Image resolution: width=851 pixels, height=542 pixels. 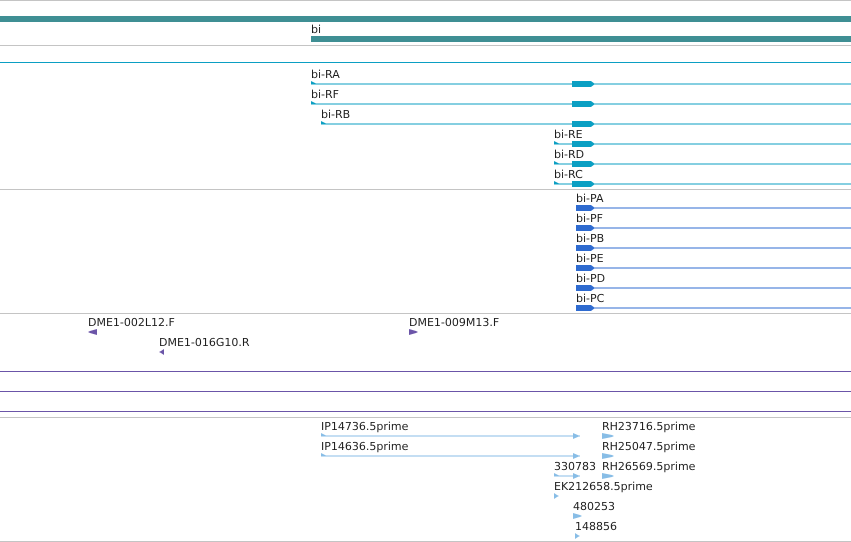 What do you see at coordinates (591, 279) in the screenshot?
I see `feature-label: bi-PD` at bounding box center [591, 279].